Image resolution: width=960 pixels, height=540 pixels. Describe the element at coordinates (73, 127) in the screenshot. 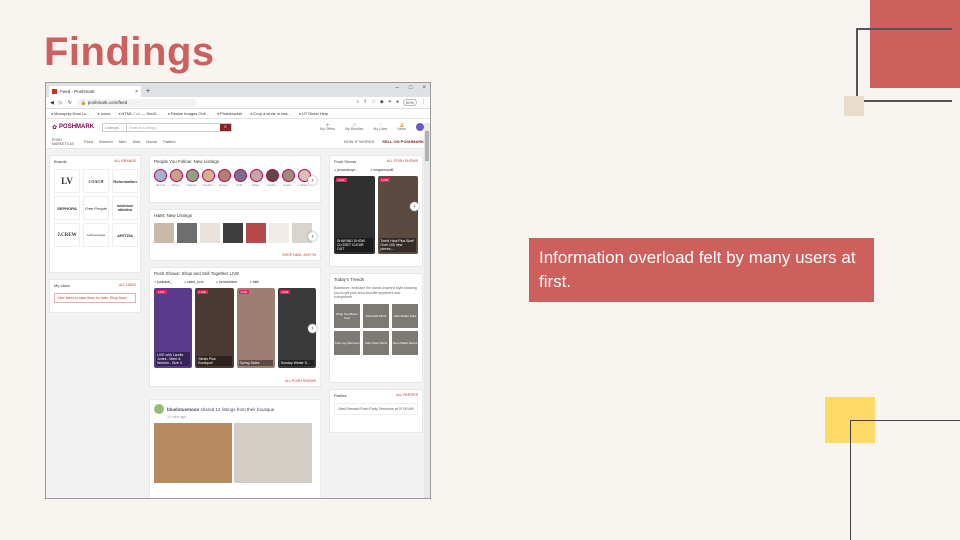

I see `poshmark-logo: ✿ POSHMARK` at that location.